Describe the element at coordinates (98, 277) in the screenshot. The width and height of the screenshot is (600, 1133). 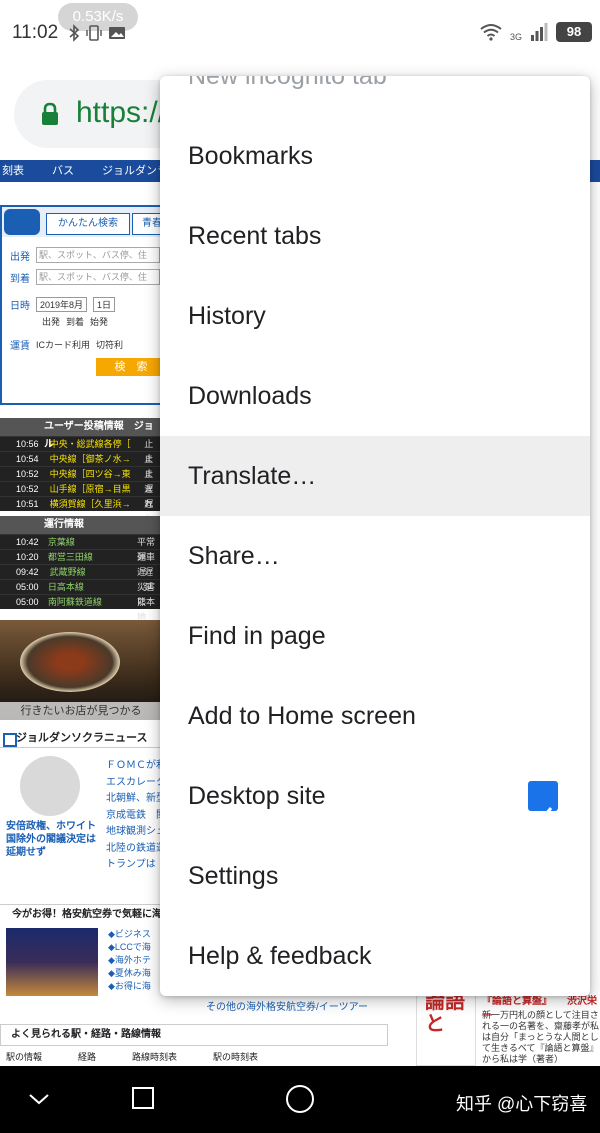
I see `to-field: 駅、スポット、バス停、住` at that location.